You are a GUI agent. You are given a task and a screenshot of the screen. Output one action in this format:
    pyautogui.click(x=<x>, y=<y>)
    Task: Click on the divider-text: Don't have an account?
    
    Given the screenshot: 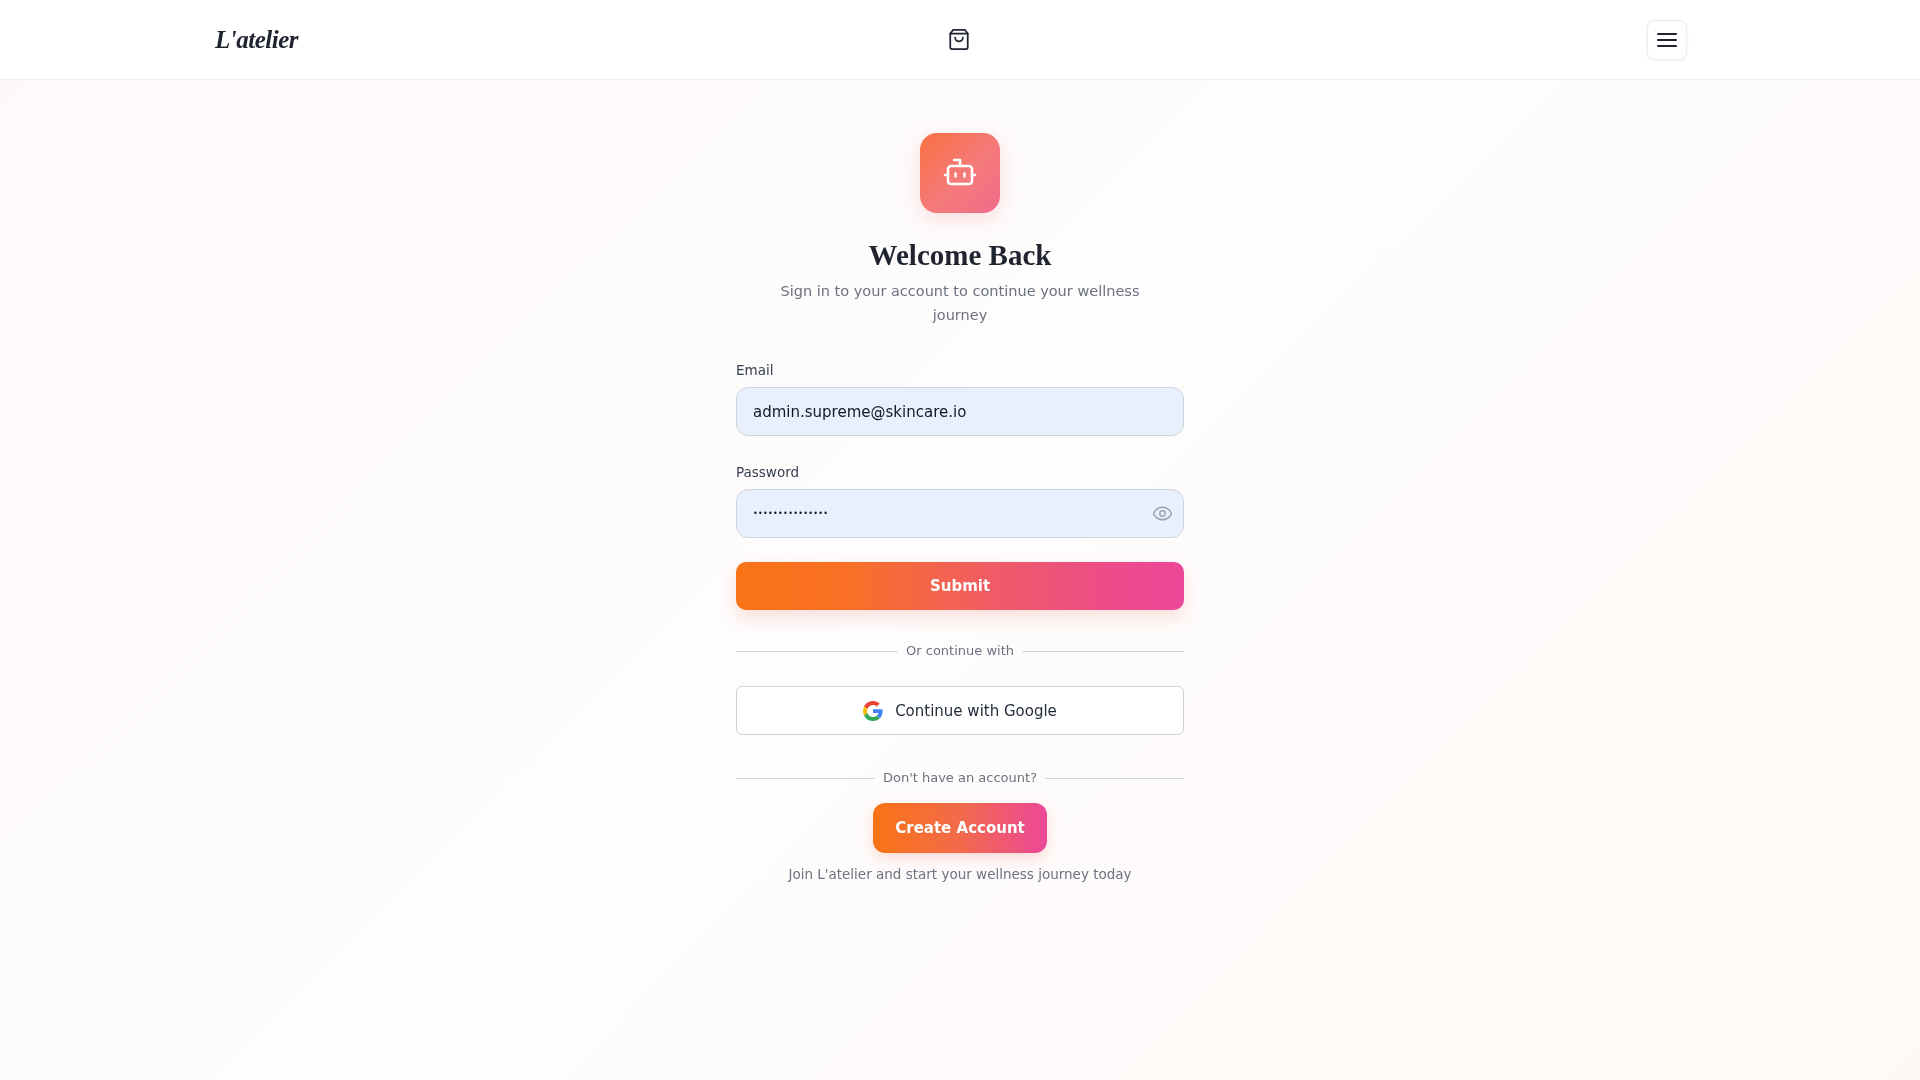 What is the action you would take?
    pyautogui.click(x=960, y=778)
    